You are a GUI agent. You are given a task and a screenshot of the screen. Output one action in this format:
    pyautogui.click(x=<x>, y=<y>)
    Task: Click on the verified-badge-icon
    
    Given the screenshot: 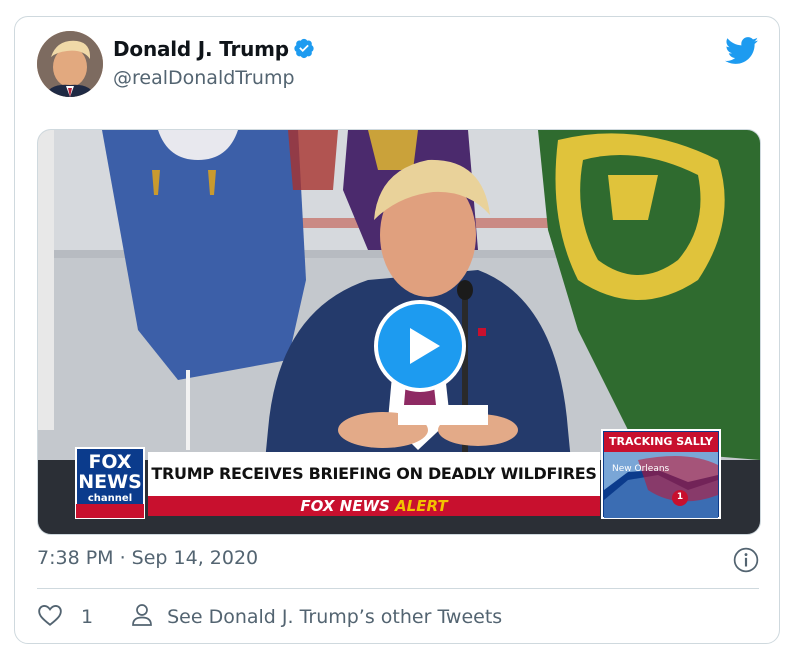 What is the action you would take?
    pyautogui.click(x=304, y=50)
    